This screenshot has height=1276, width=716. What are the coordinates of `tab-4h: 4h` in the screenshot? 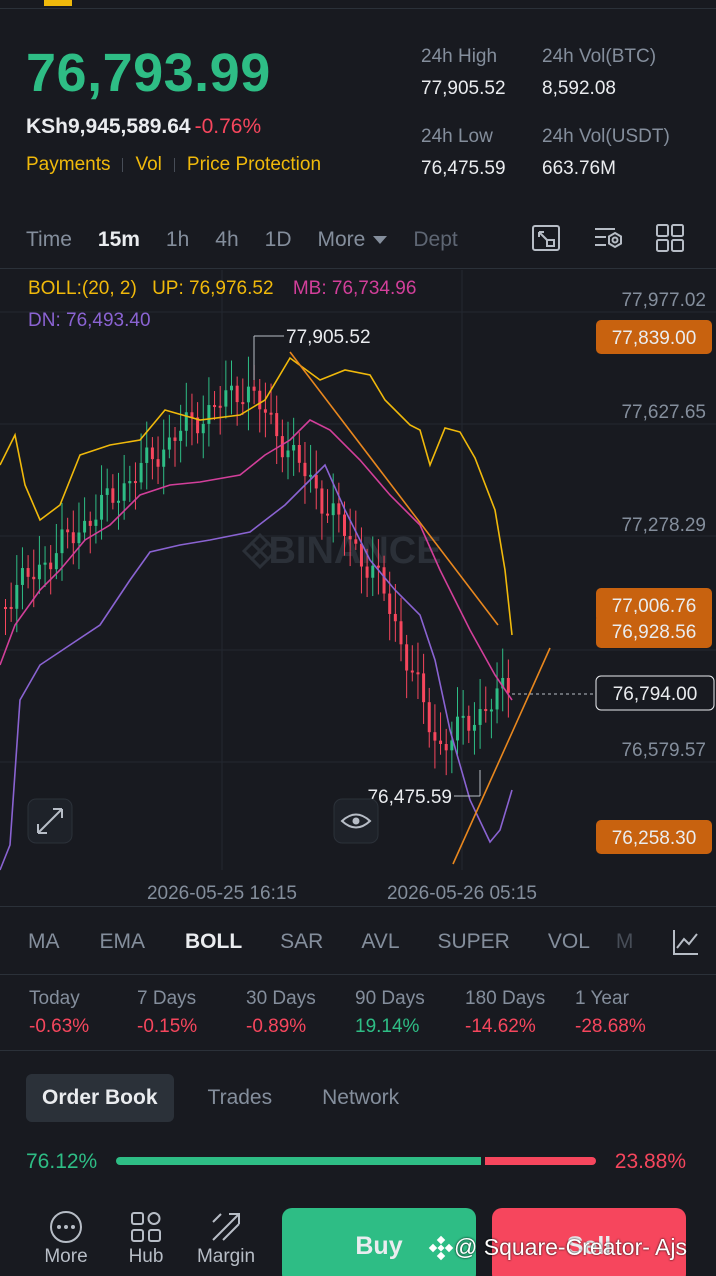 It's located at (226, 240).